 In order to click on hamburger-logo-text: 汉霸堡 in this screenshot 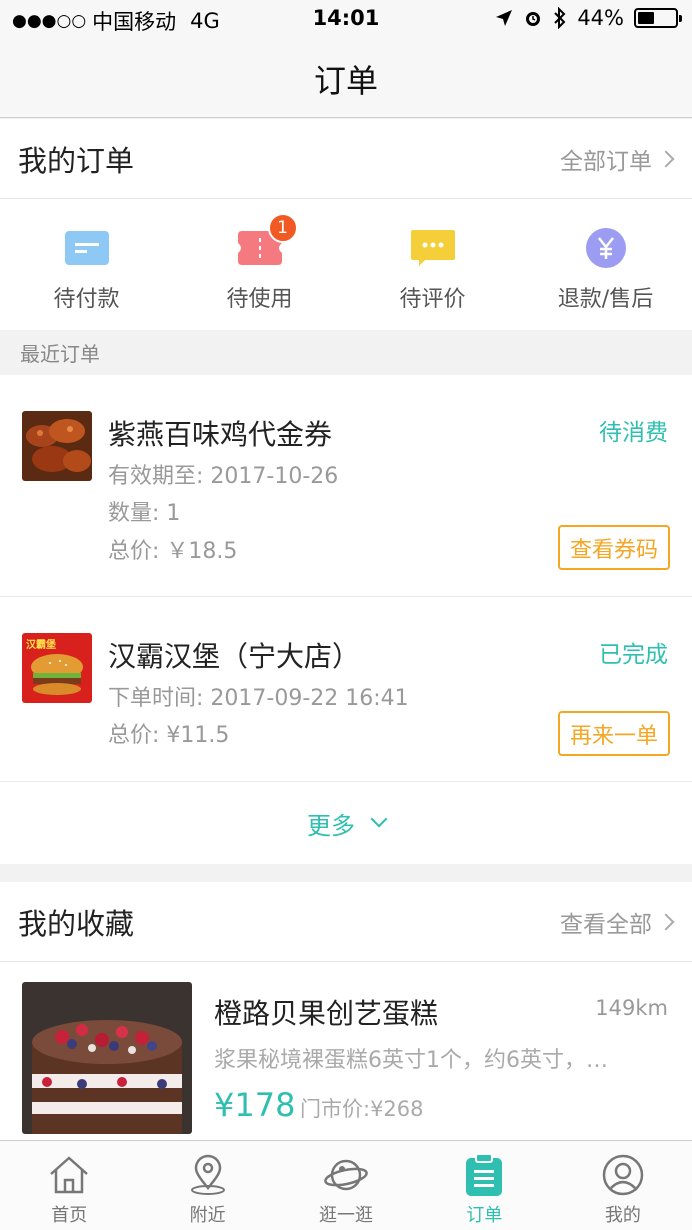, I will do `click(41, 645)`.